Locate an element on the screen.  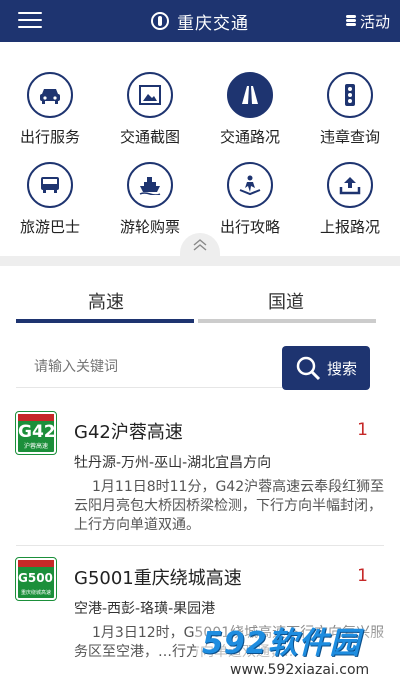
service-travel-guide: 出行攻略 is located at coordinates (250, 184).